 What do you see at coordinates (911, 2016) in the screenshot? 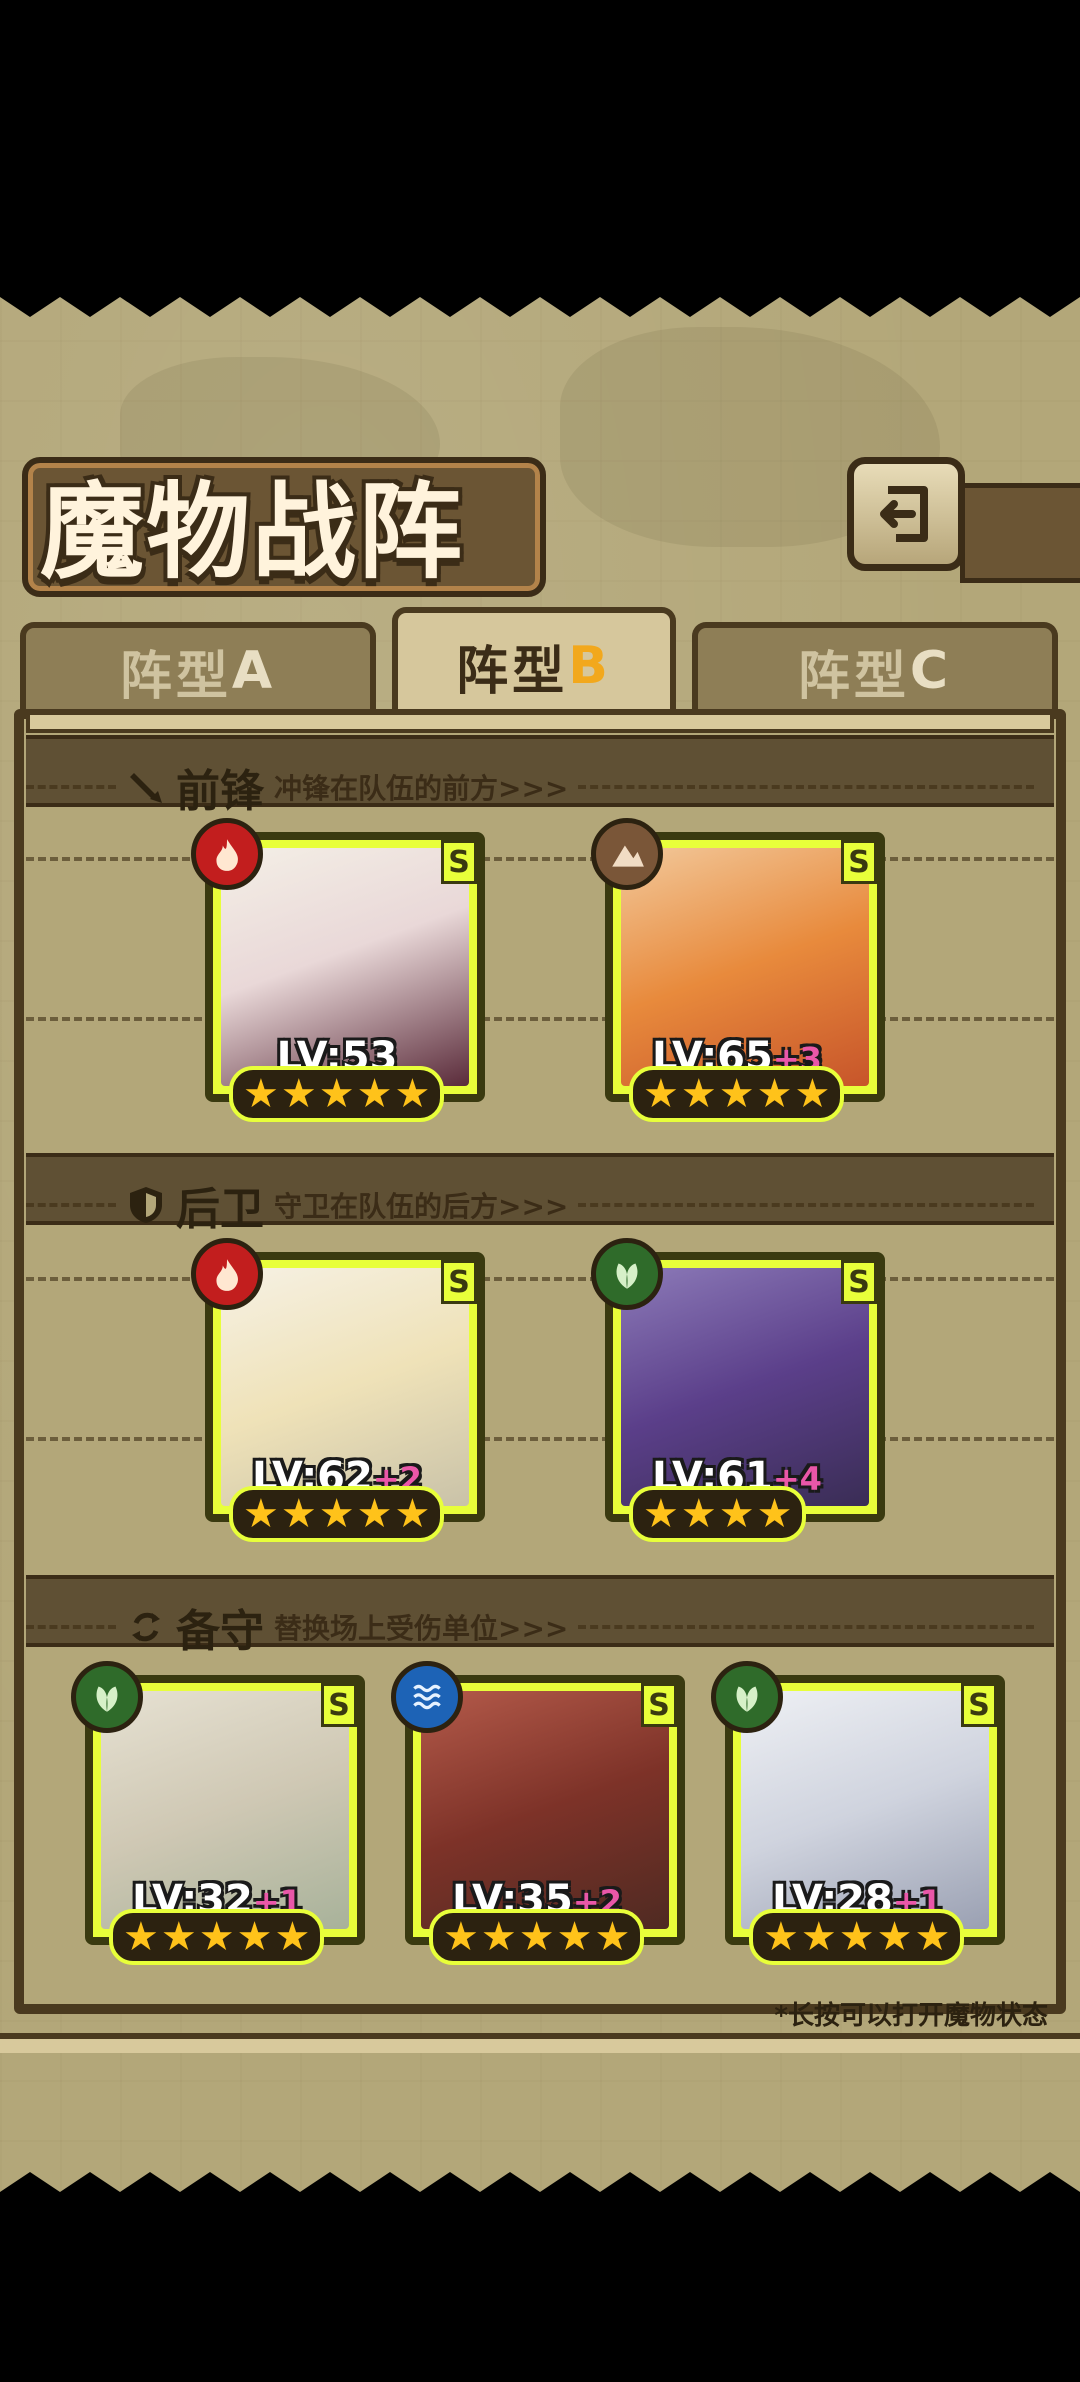
I see `hint-text: *长按可以打开魔物状态` at bounding box center [911, 2016].